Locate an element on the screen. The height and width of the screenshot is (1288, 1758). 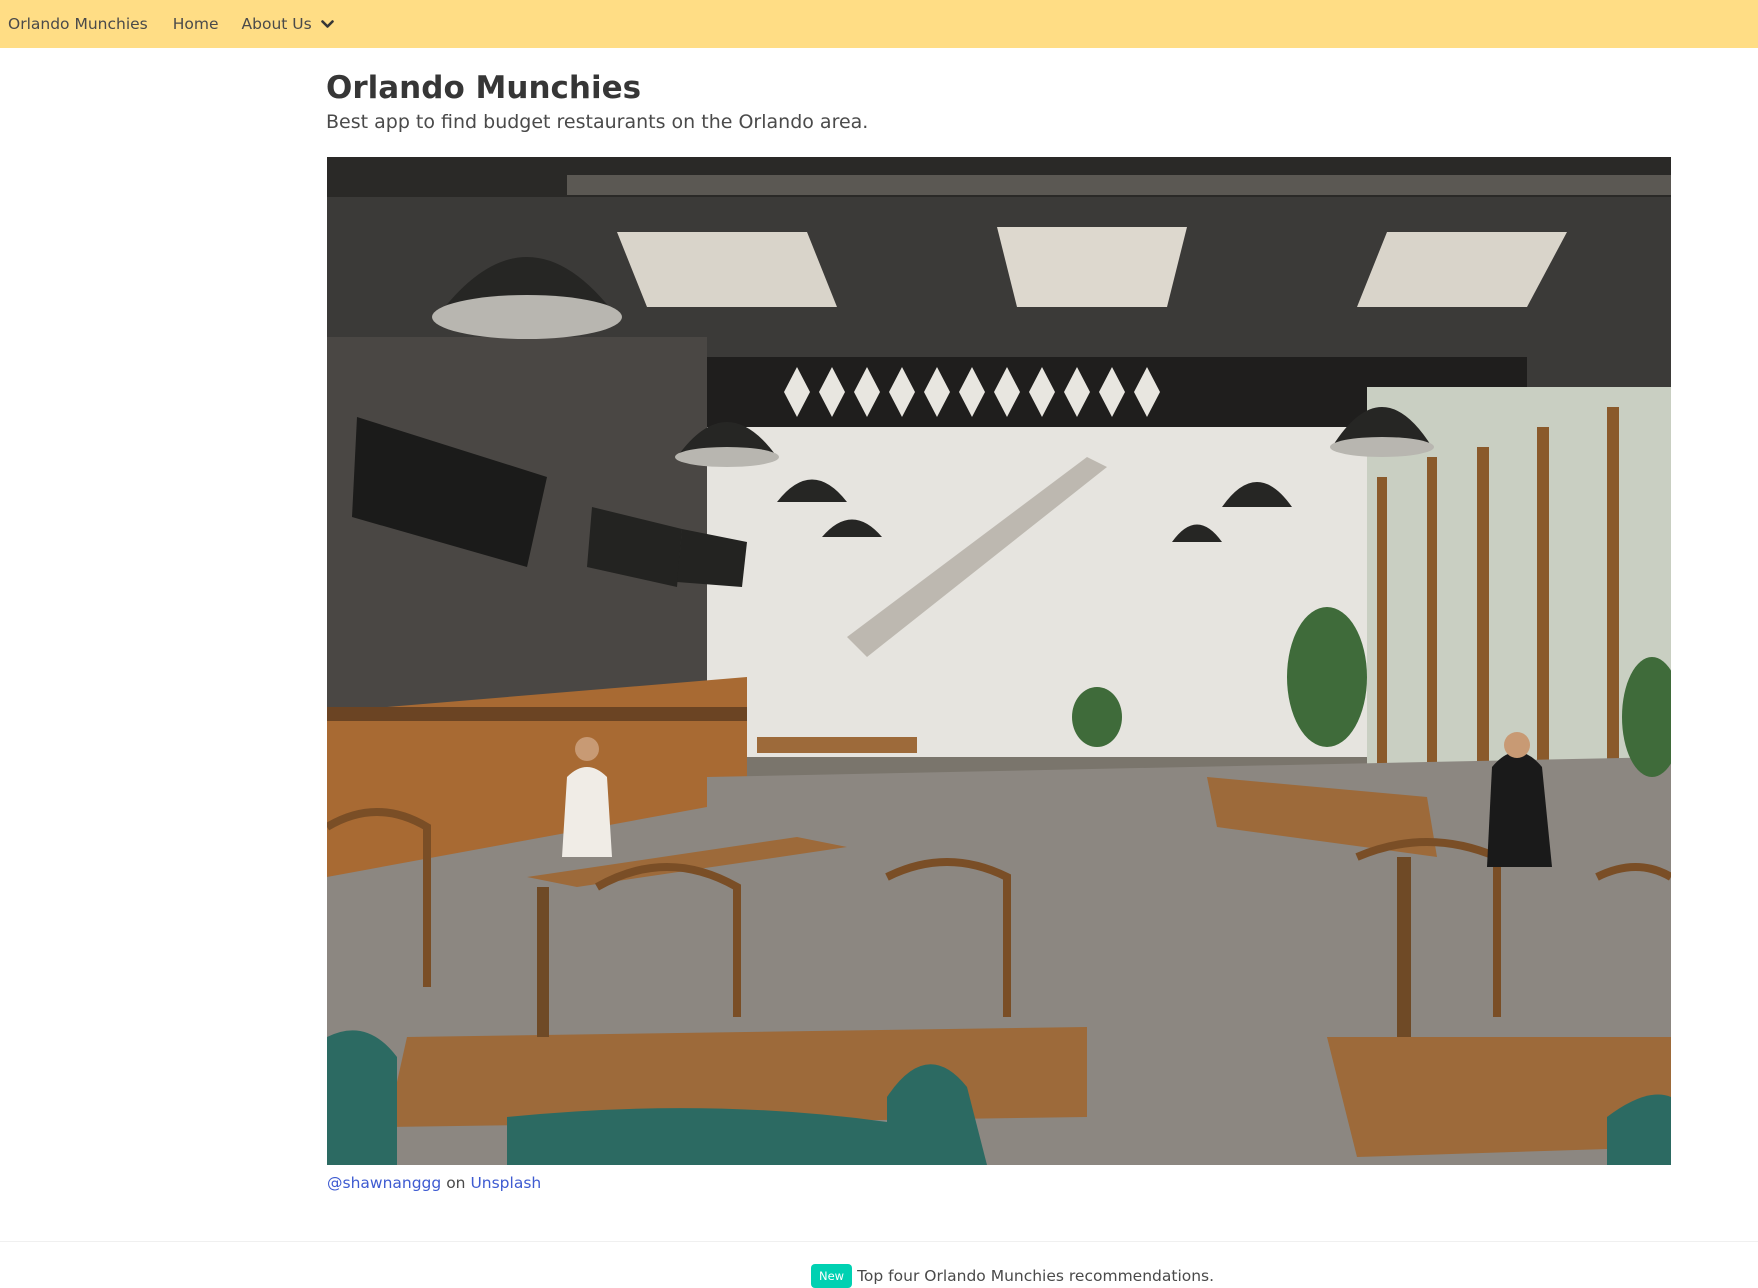
nav-about-dropdown: About Us is located at coordinates (288, 24).